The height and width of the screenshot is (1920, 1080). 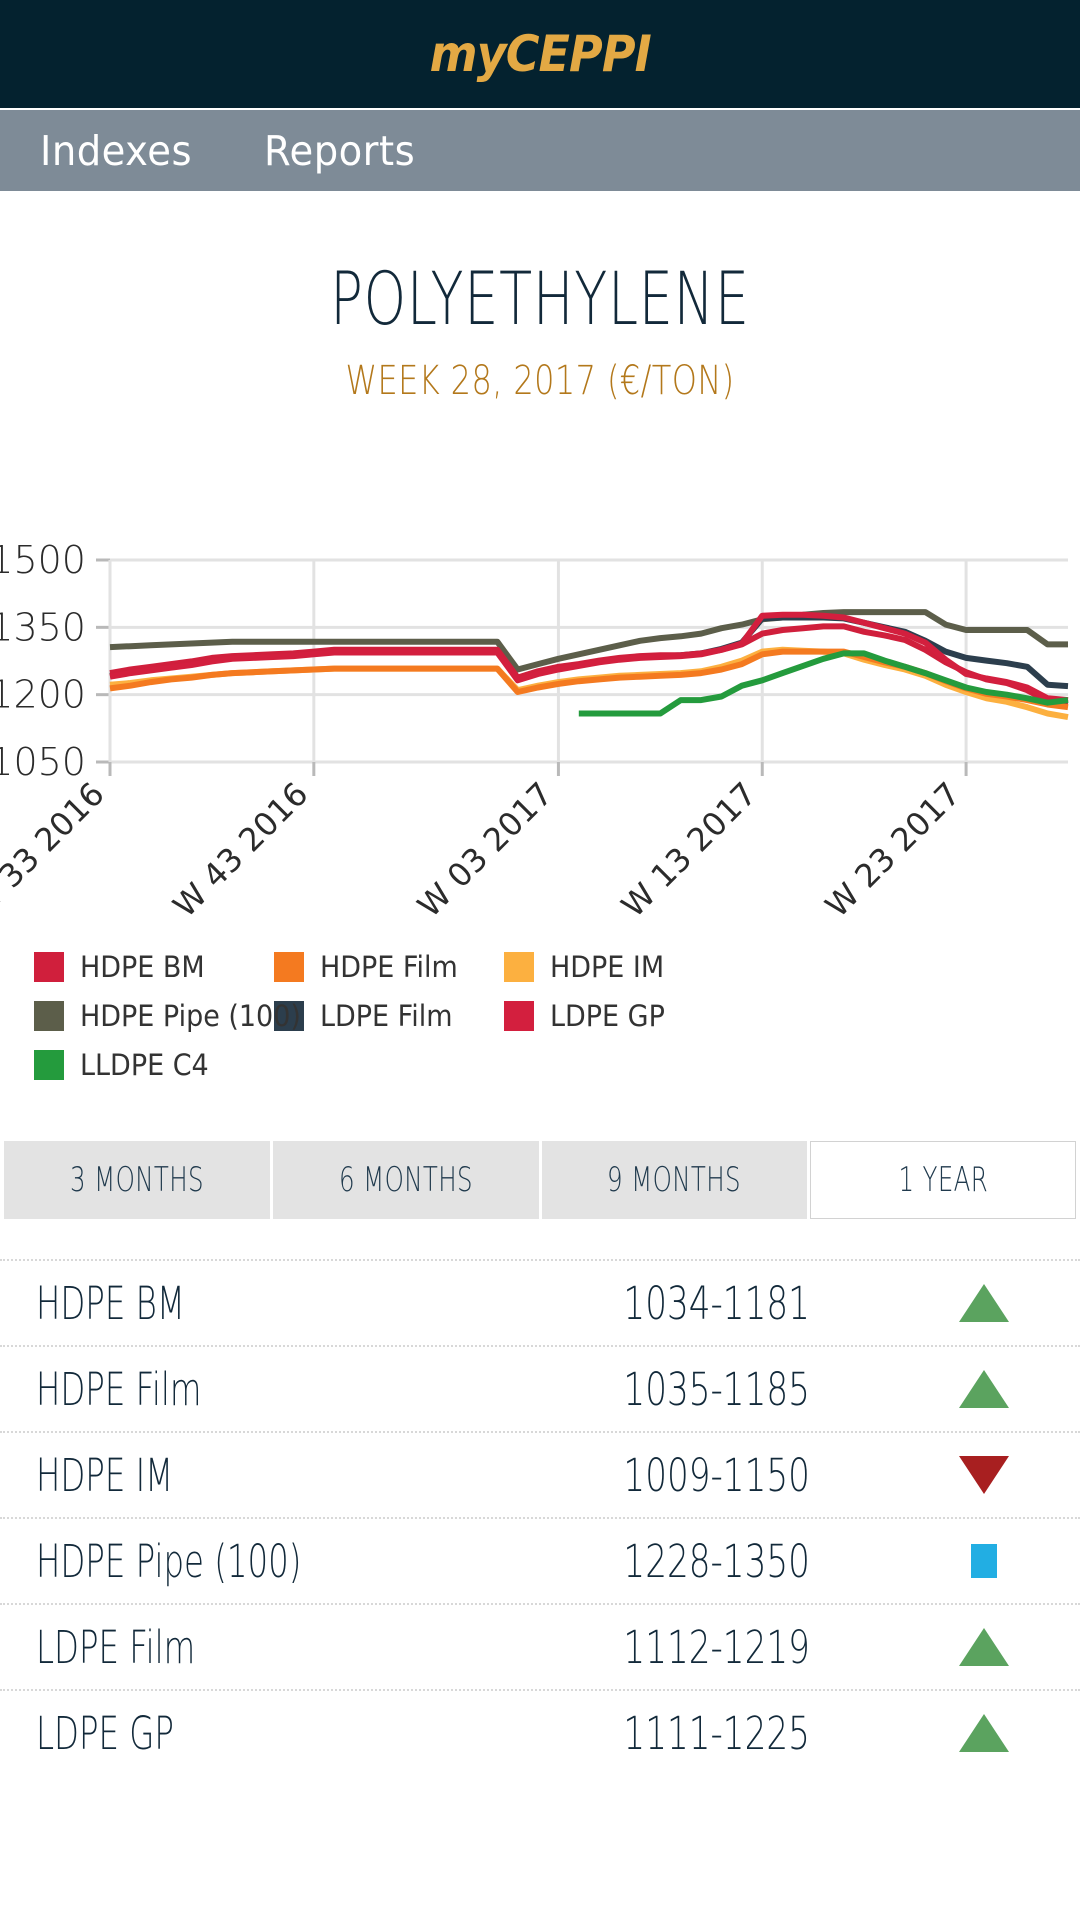 I want to click on legend-label: LLDPE C4, so click(x=144, y=1064).